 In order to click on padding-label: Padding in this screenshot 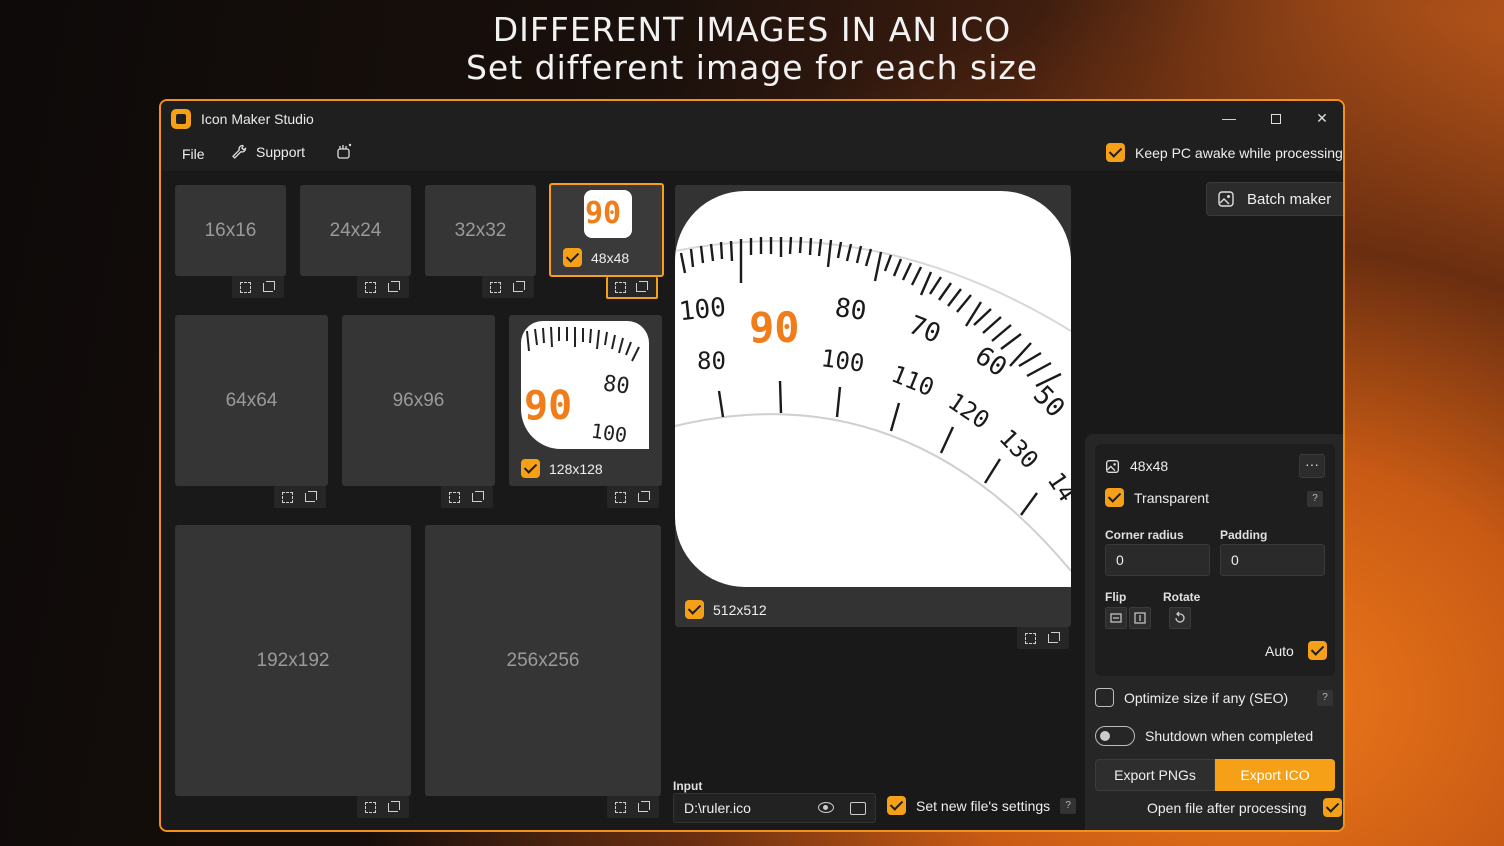, I will do `click(1244, 535)`.